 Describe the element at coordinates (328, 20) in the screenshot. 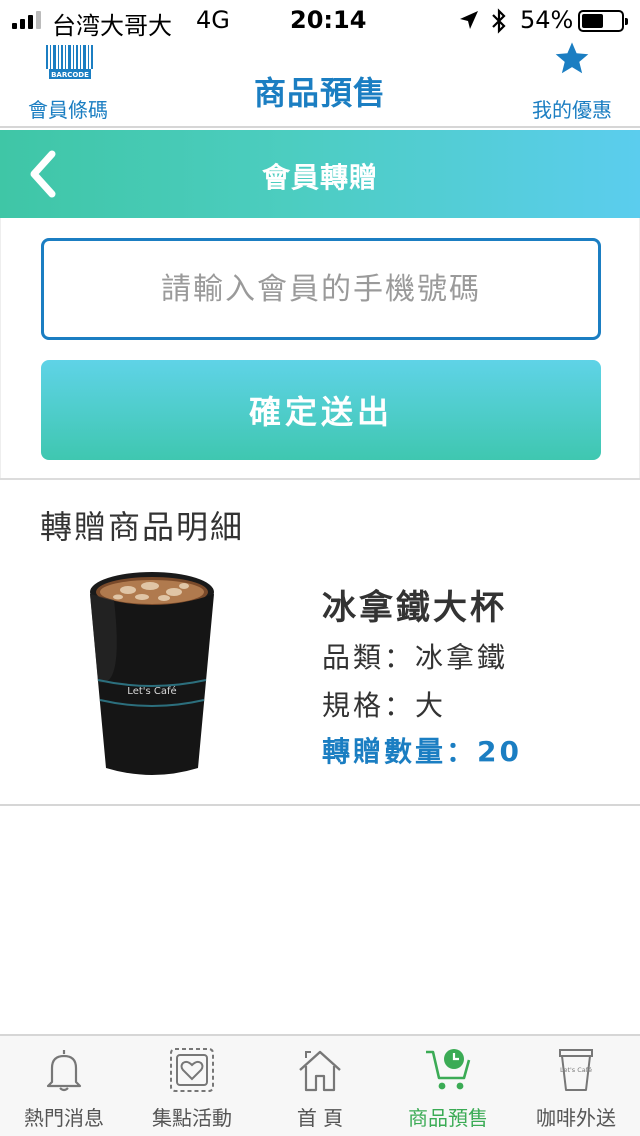

I see `clock: 20:14` at that location.